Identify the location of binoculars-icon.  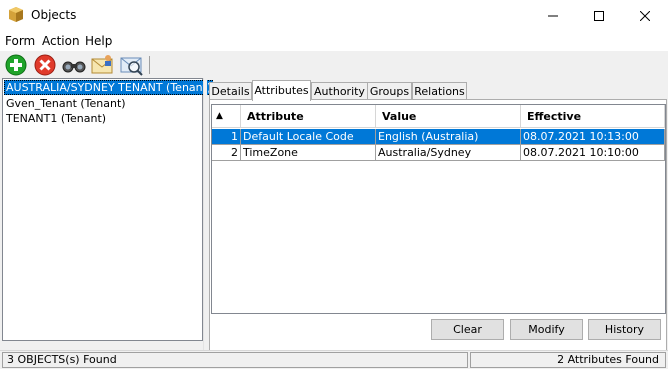
(74, 67).